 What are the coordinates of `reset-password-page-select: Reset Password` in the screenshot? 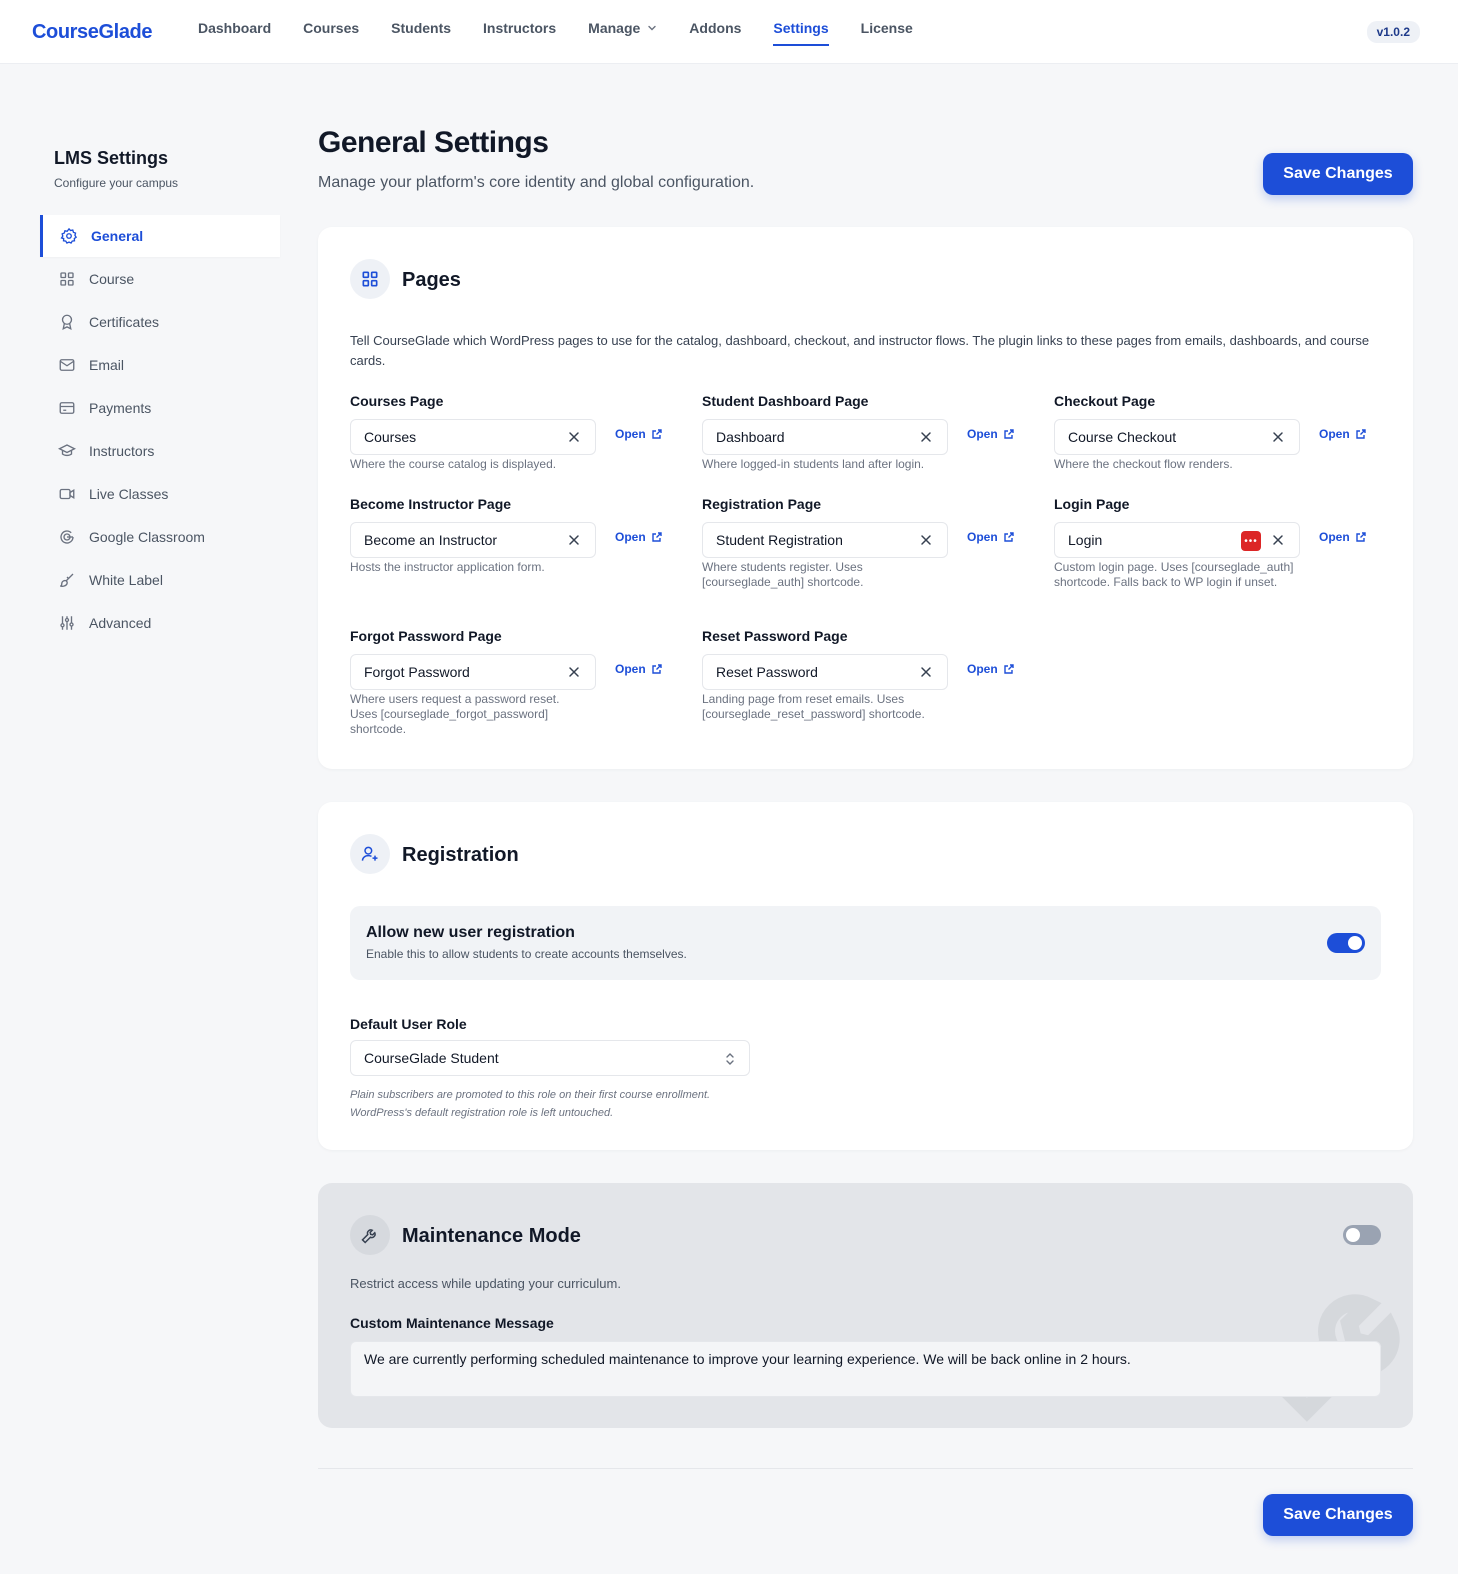 It's located at (825, 672).